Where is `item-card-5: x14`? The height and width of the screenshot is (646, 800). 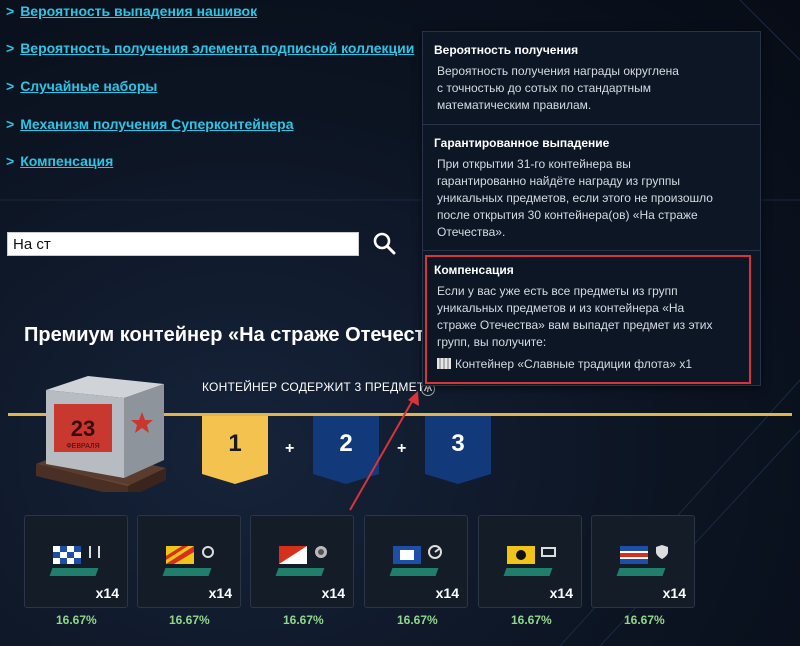 item-card-5: x14 is located at coordinates (530, 561).